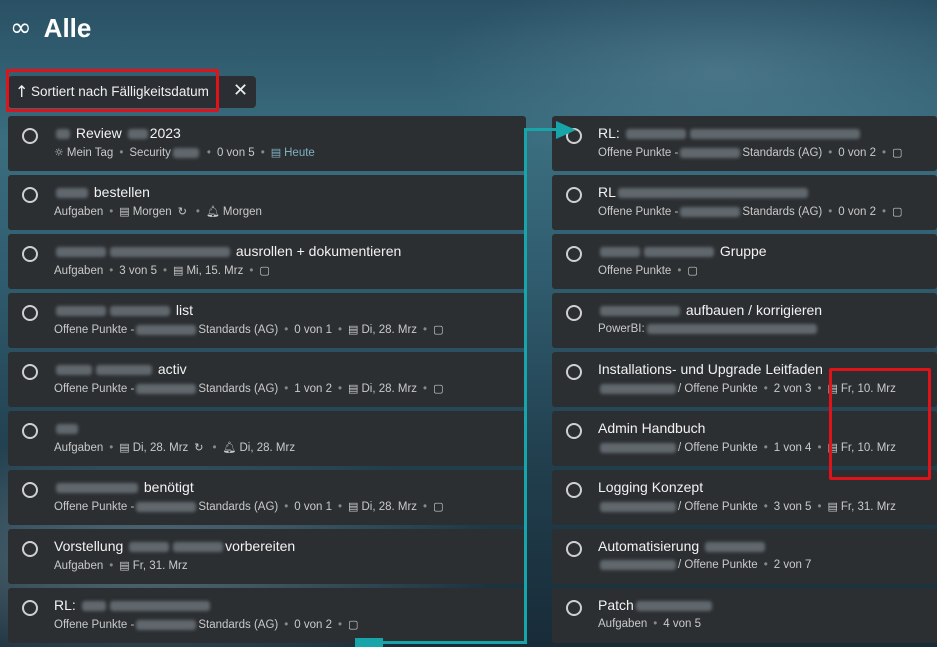 Image resolution: width=937 pixels, height=647 pixels. I want to click on list-header: ∞ Alle, so click(50, 28).